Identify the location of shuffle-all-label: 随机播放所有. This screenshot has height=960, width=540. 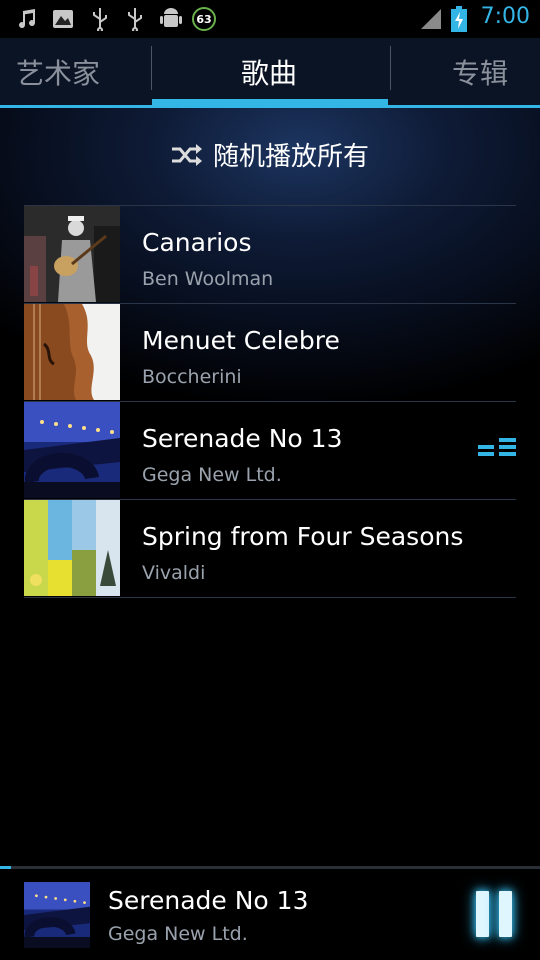
(290, 157).